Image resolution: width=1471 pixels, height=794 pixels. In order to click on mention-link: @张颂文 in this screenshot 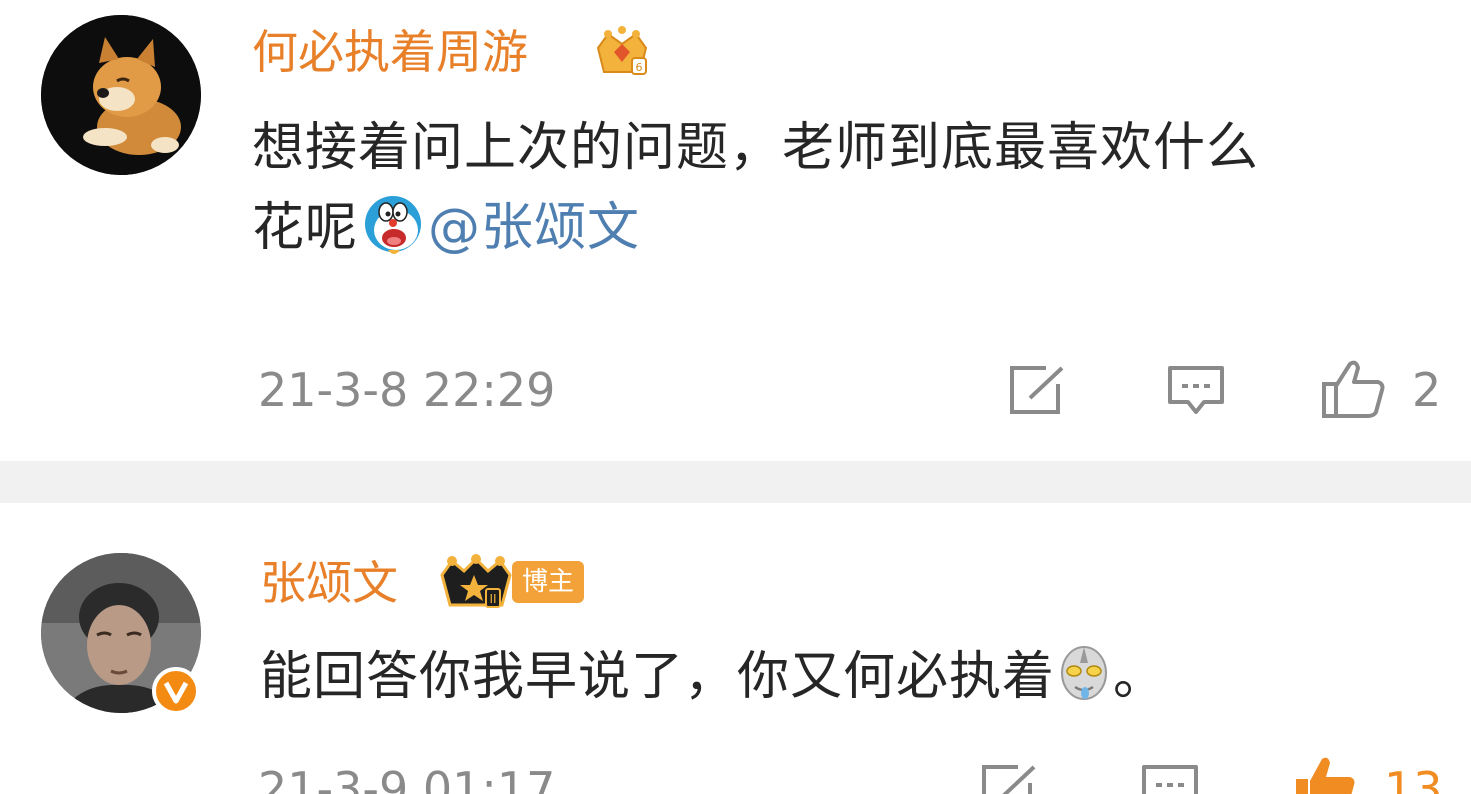, I will do `click(534, 228)`.